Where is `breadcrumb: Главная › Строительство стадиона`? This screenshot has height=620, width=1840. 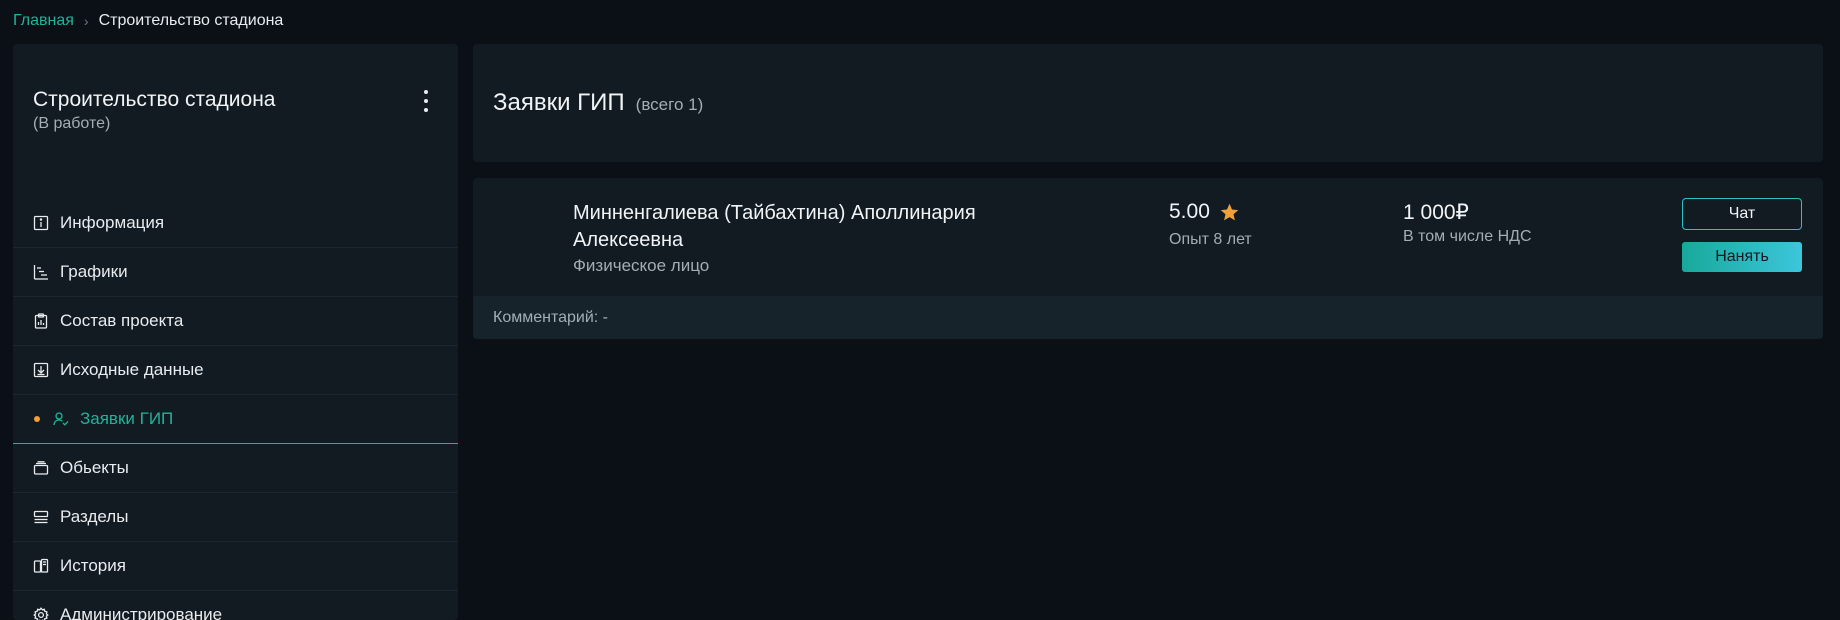 breadcrumb: Главная › Строительство стадиона is located at coordinates (148, 21).